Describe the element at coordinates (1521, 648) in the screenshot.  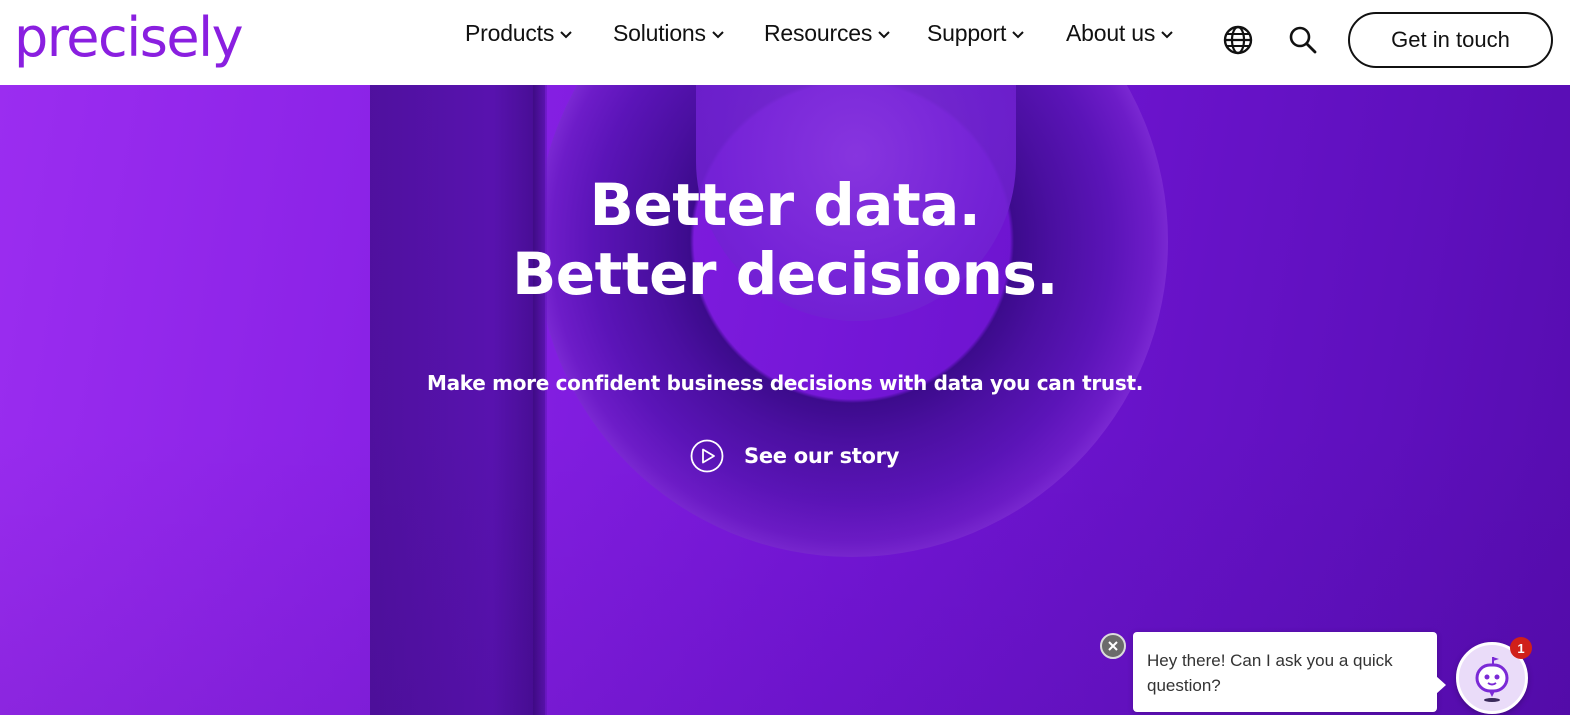
I see `chat-notification-badge: 1` at that location.